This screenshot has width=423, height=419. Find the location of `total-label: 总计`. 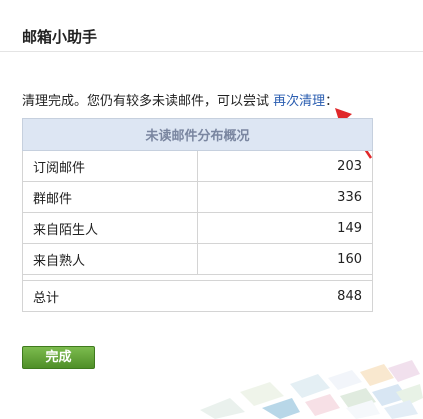

total-label: 总计 is located at coordinates (110, 296).